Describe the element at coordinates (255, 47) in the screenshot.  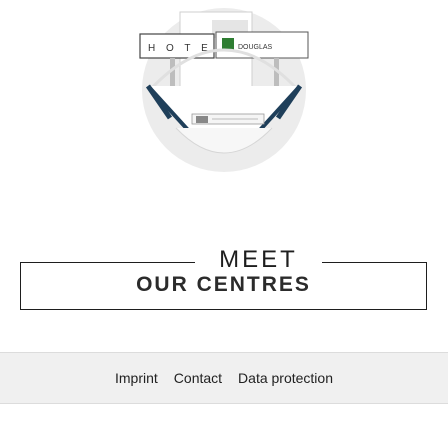
I see `douglas-logo: DOUGLAS` at that location.